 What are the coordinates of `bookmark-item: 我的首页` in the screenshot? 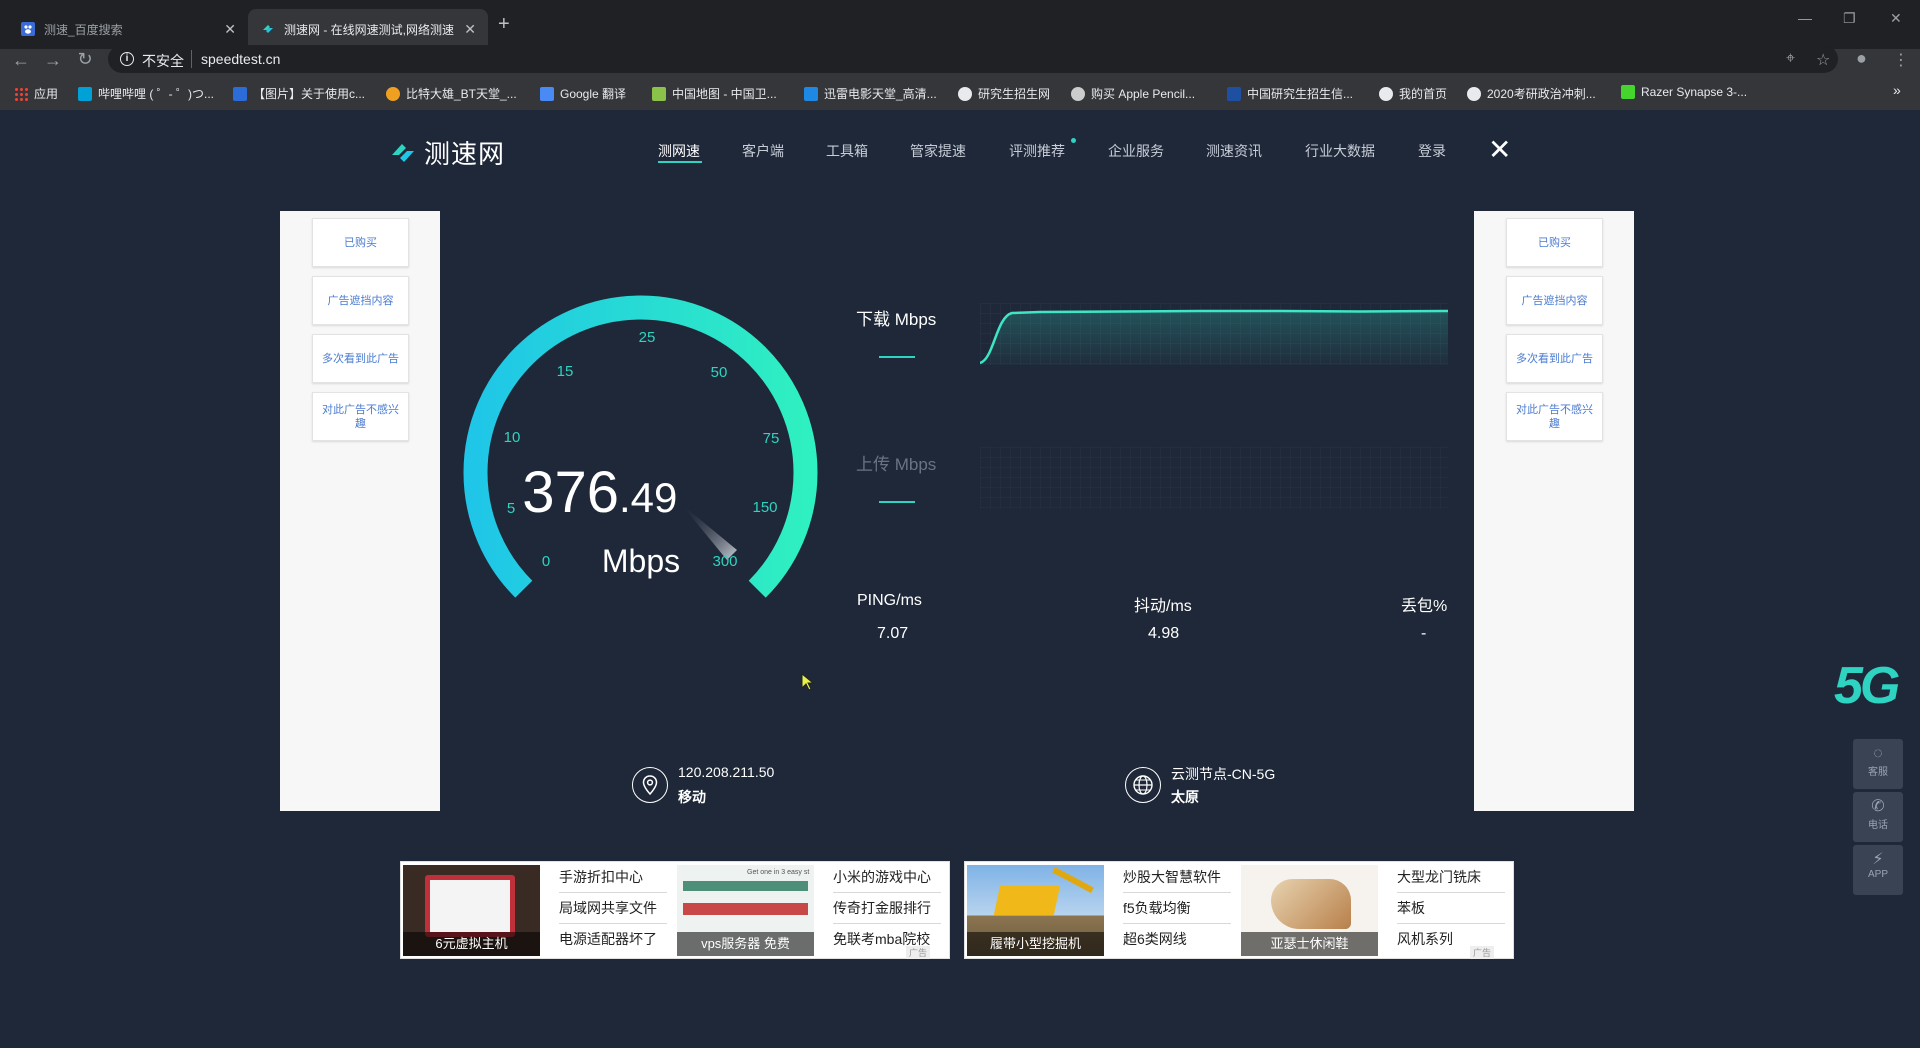 It's located at (1413, 93).